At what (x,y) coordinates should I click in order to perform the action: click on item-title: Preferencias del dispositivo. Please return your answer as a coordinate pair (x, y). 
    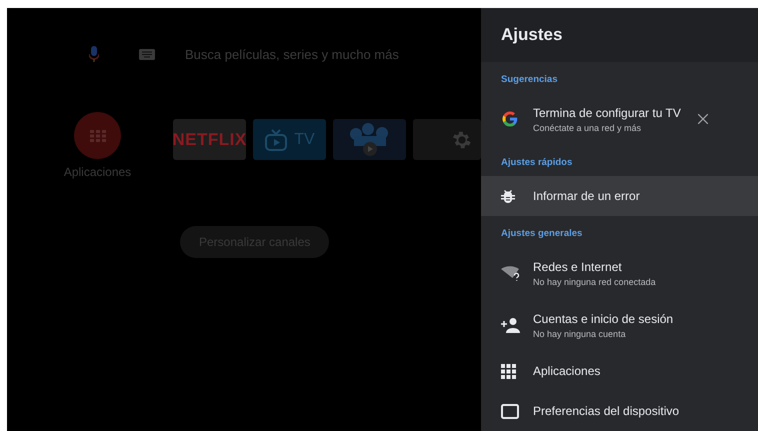
    Looking at the image, I should click on (606, 411).